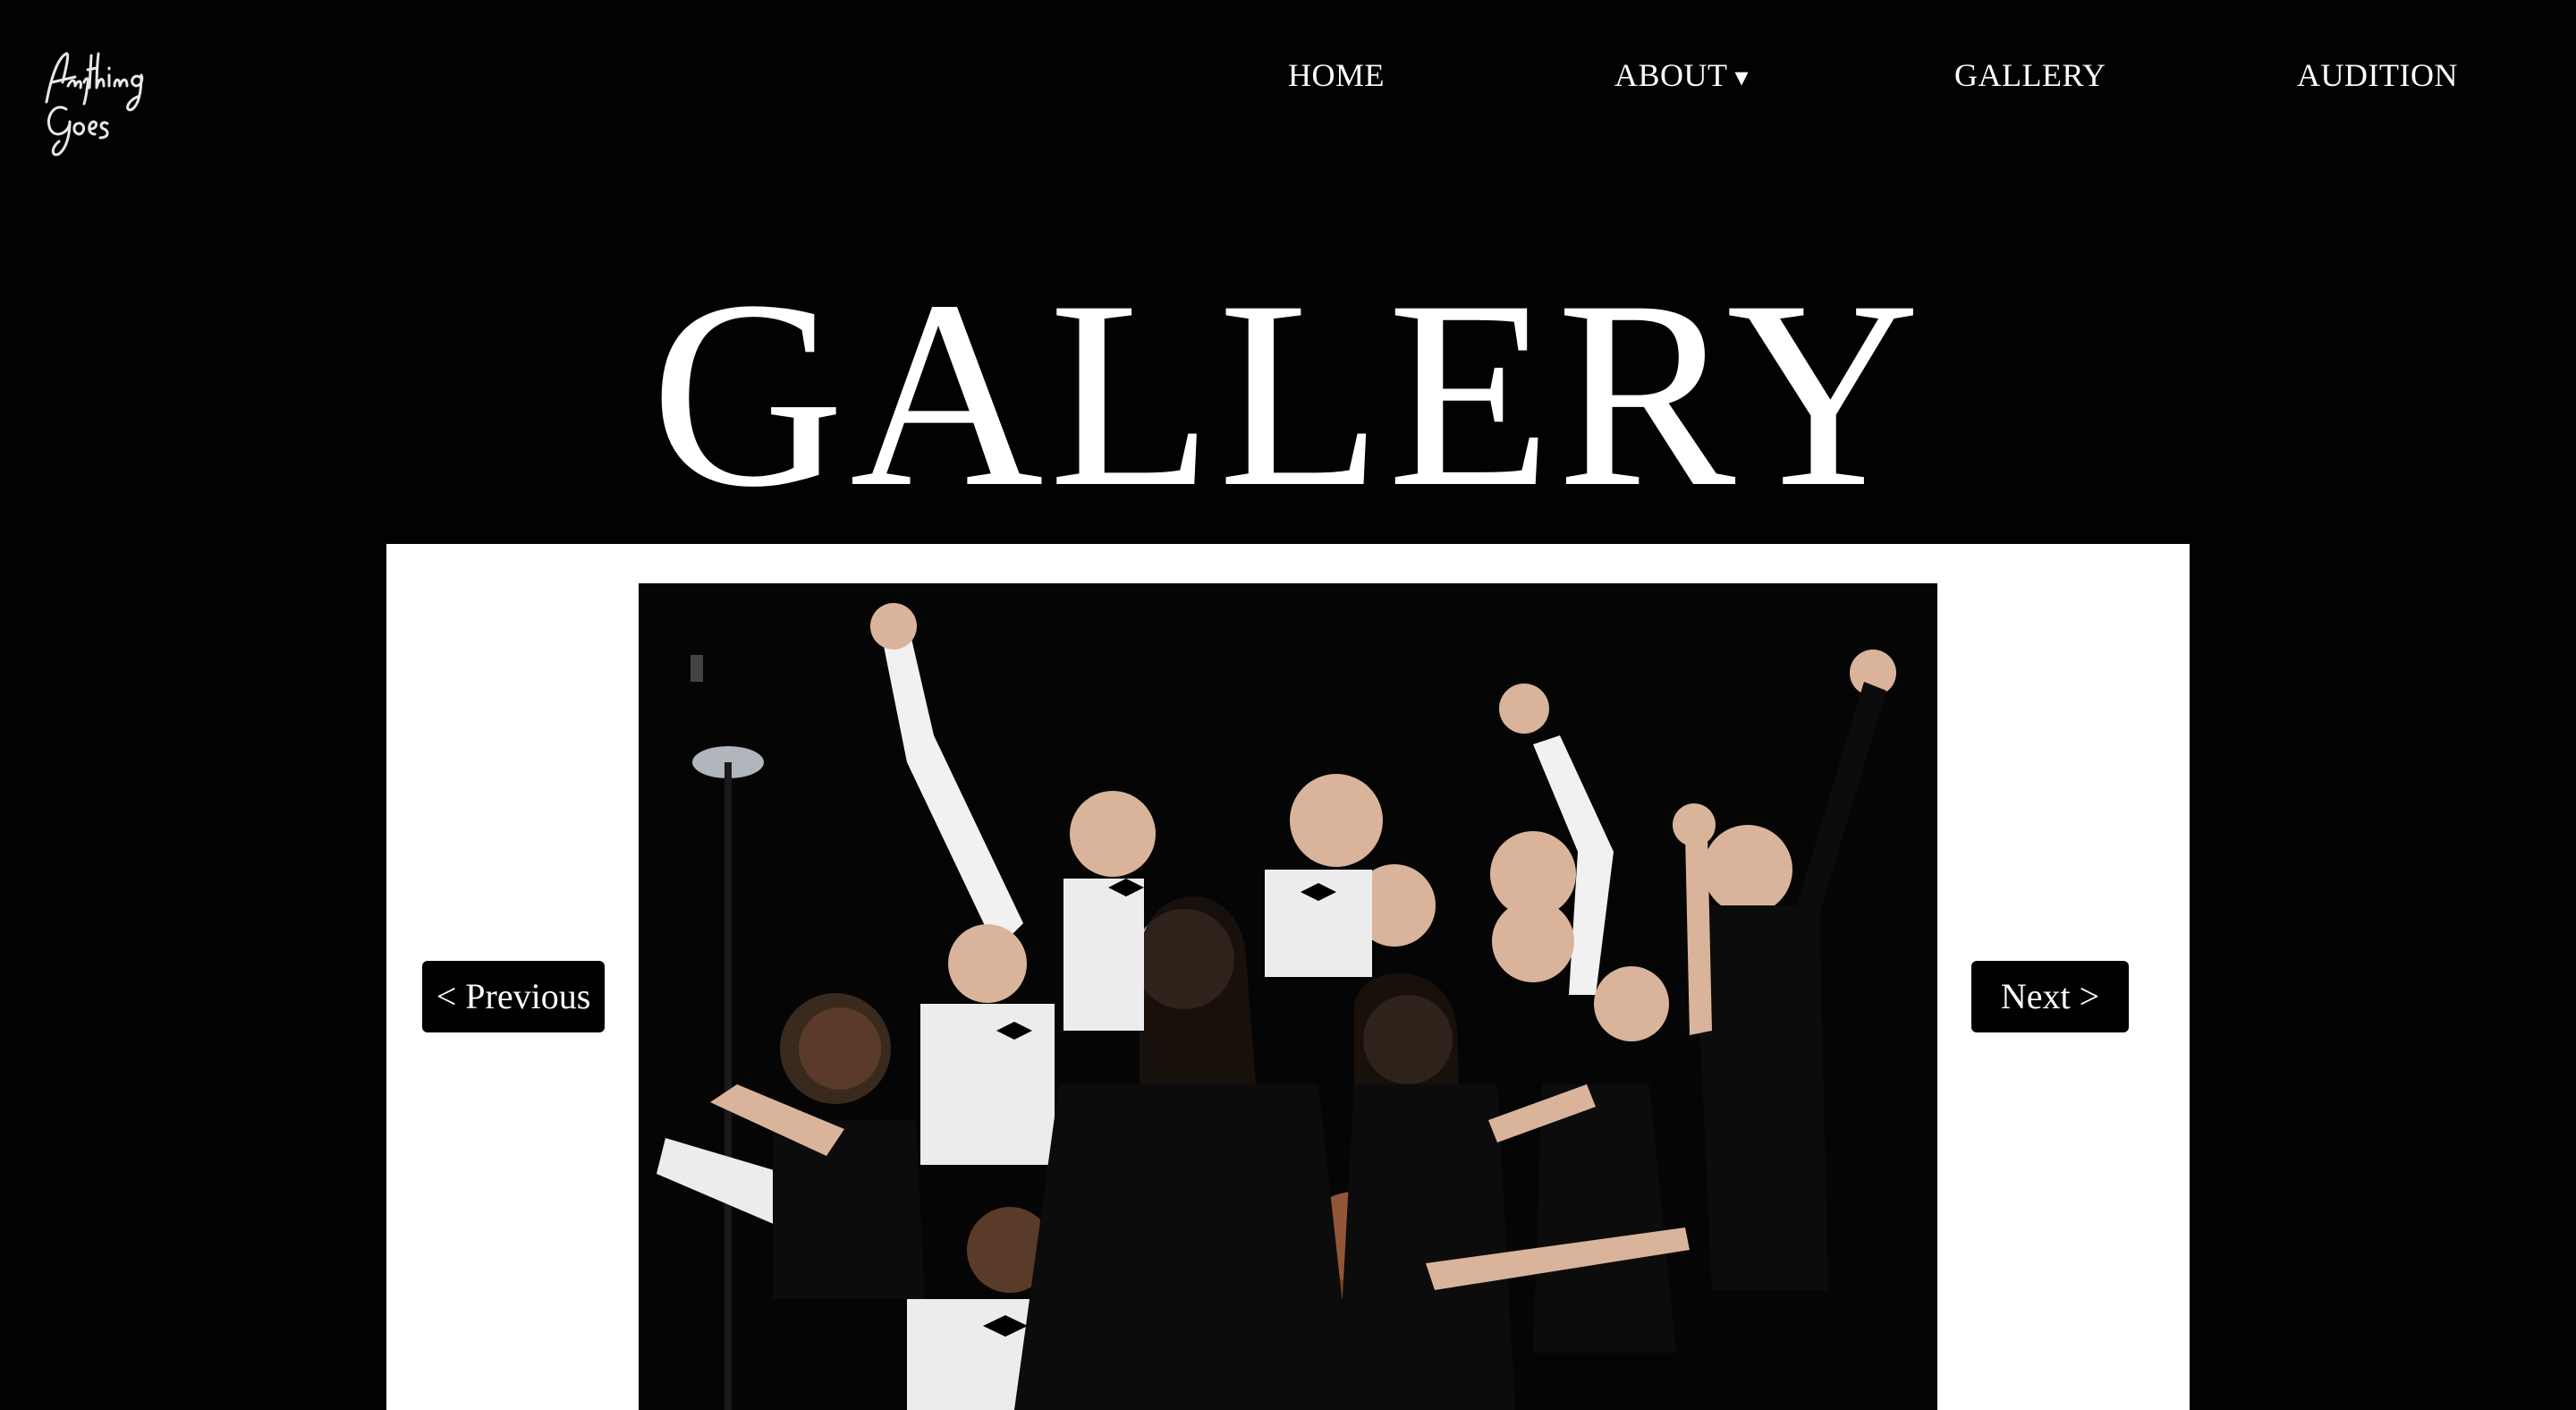 This screenshot has width=2576, height=1410. What do you see at coordinates (2050, 996) in the screenshot?
I see `next-button: Next >` at bounding box center [2050, 996].